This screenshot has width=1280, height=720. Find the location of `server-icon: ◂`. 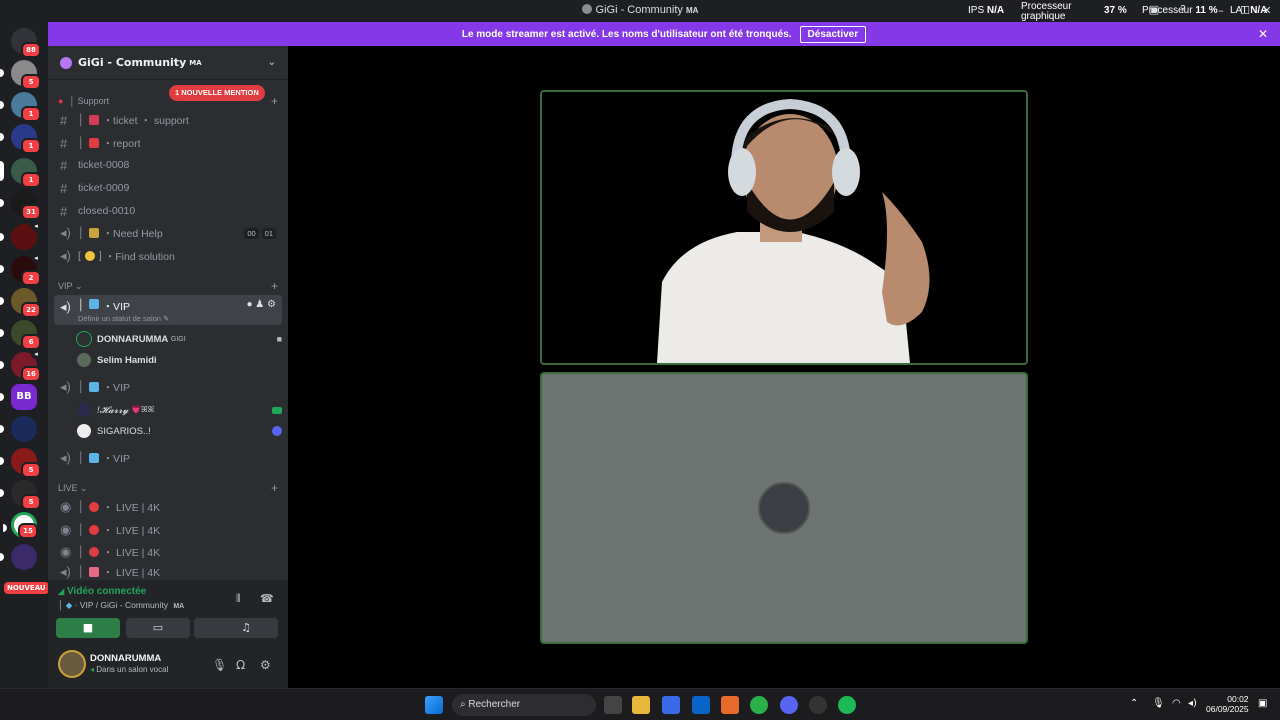

server-icon: ◂ is located at coordinates (20, 235).